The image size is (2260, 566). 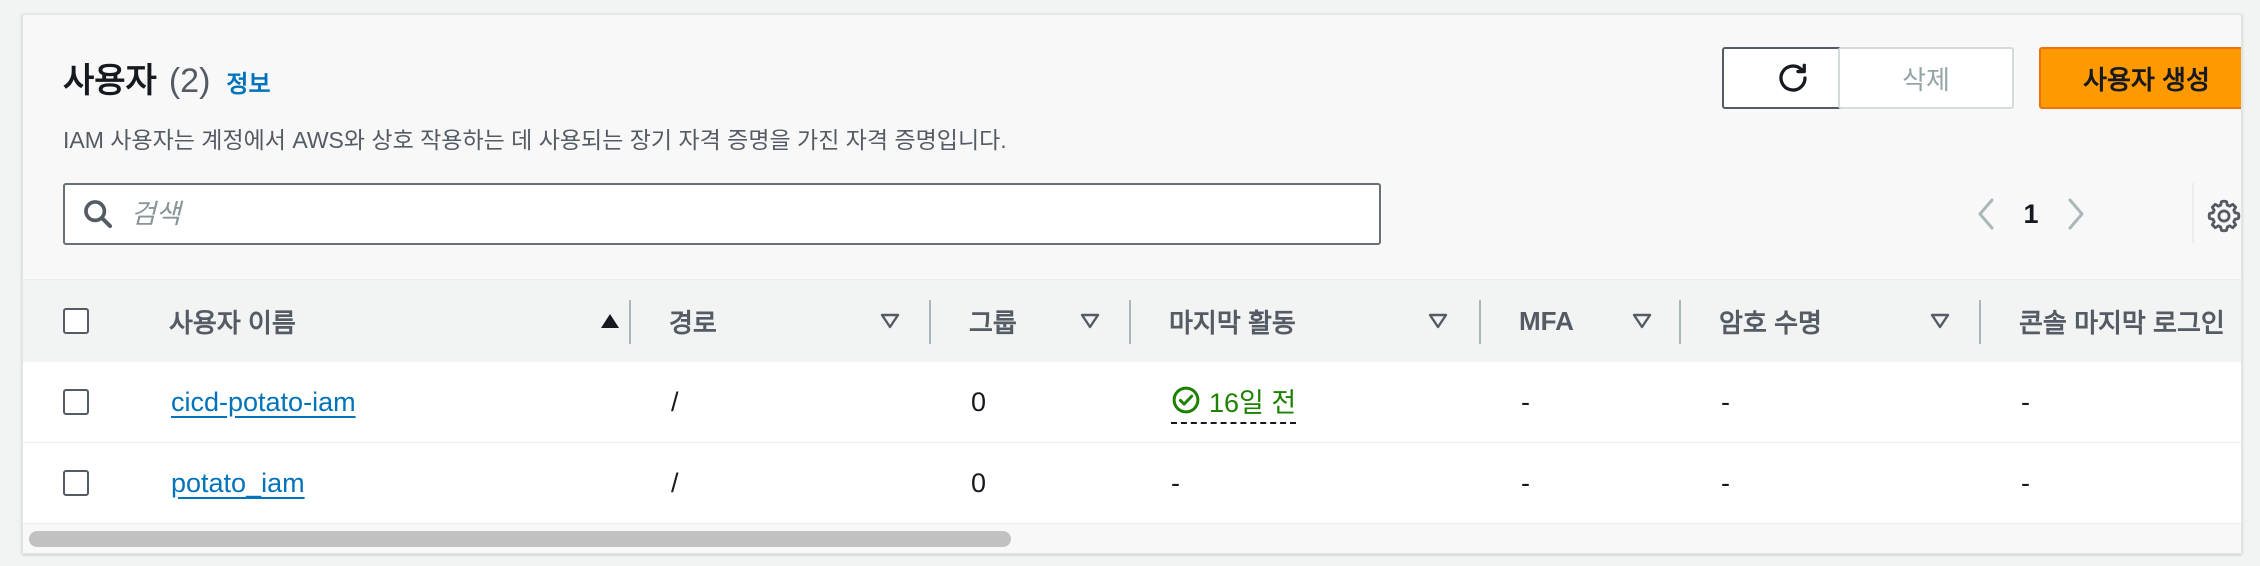 I want to click on search-icon, so click(x=98, y=214).